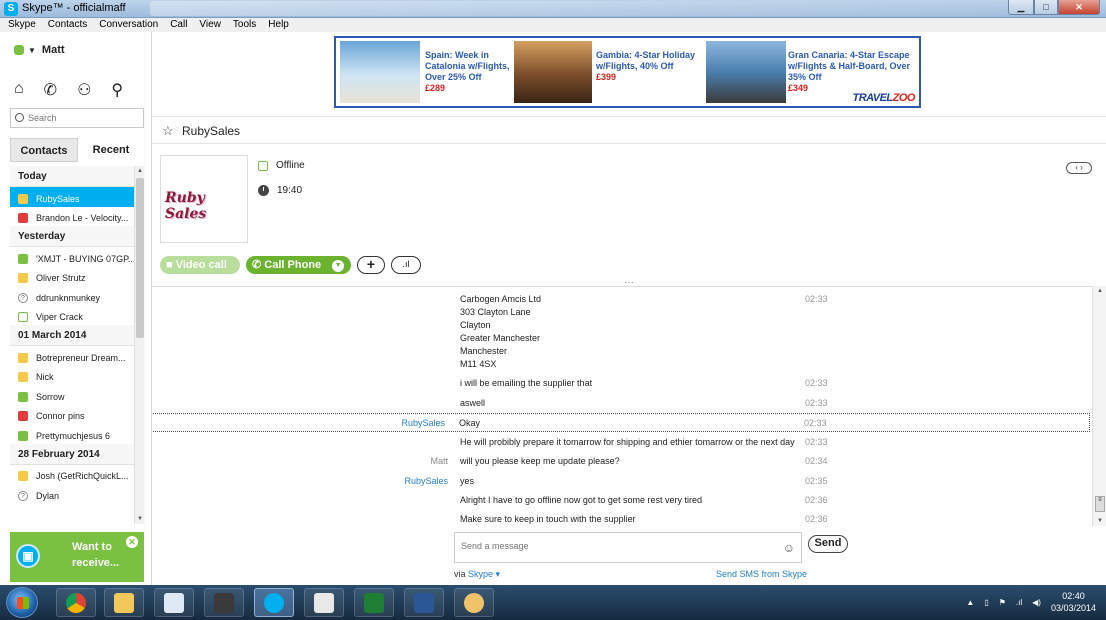 The width and height of the screenshot is (1106, 620). Describe the element at coordinates (50, 90) in the screenshot. I see `phone-icon: ✆` at that location.